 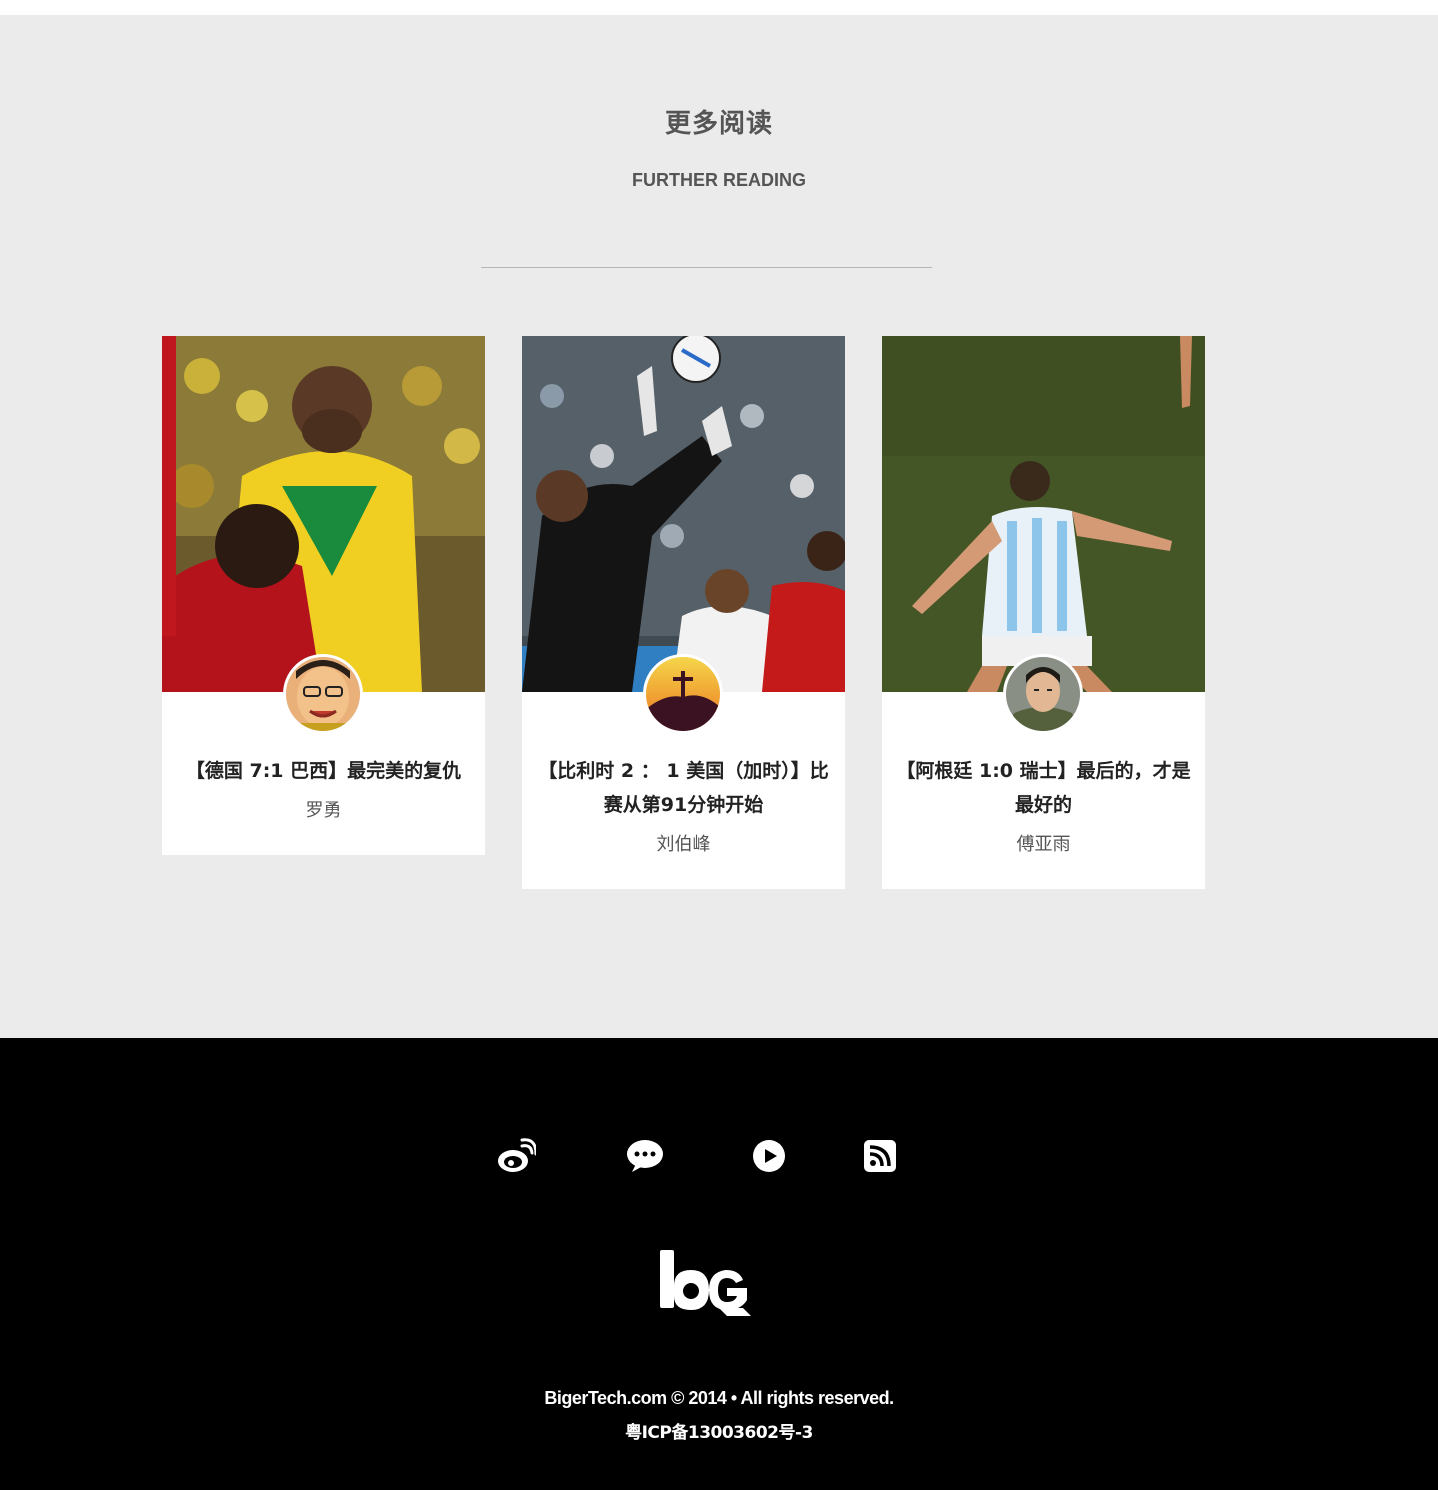 What do you see at coordinates (516, 1156) in the screenshot?
I see `weibo-icon` at bounding box center [516, 1156].